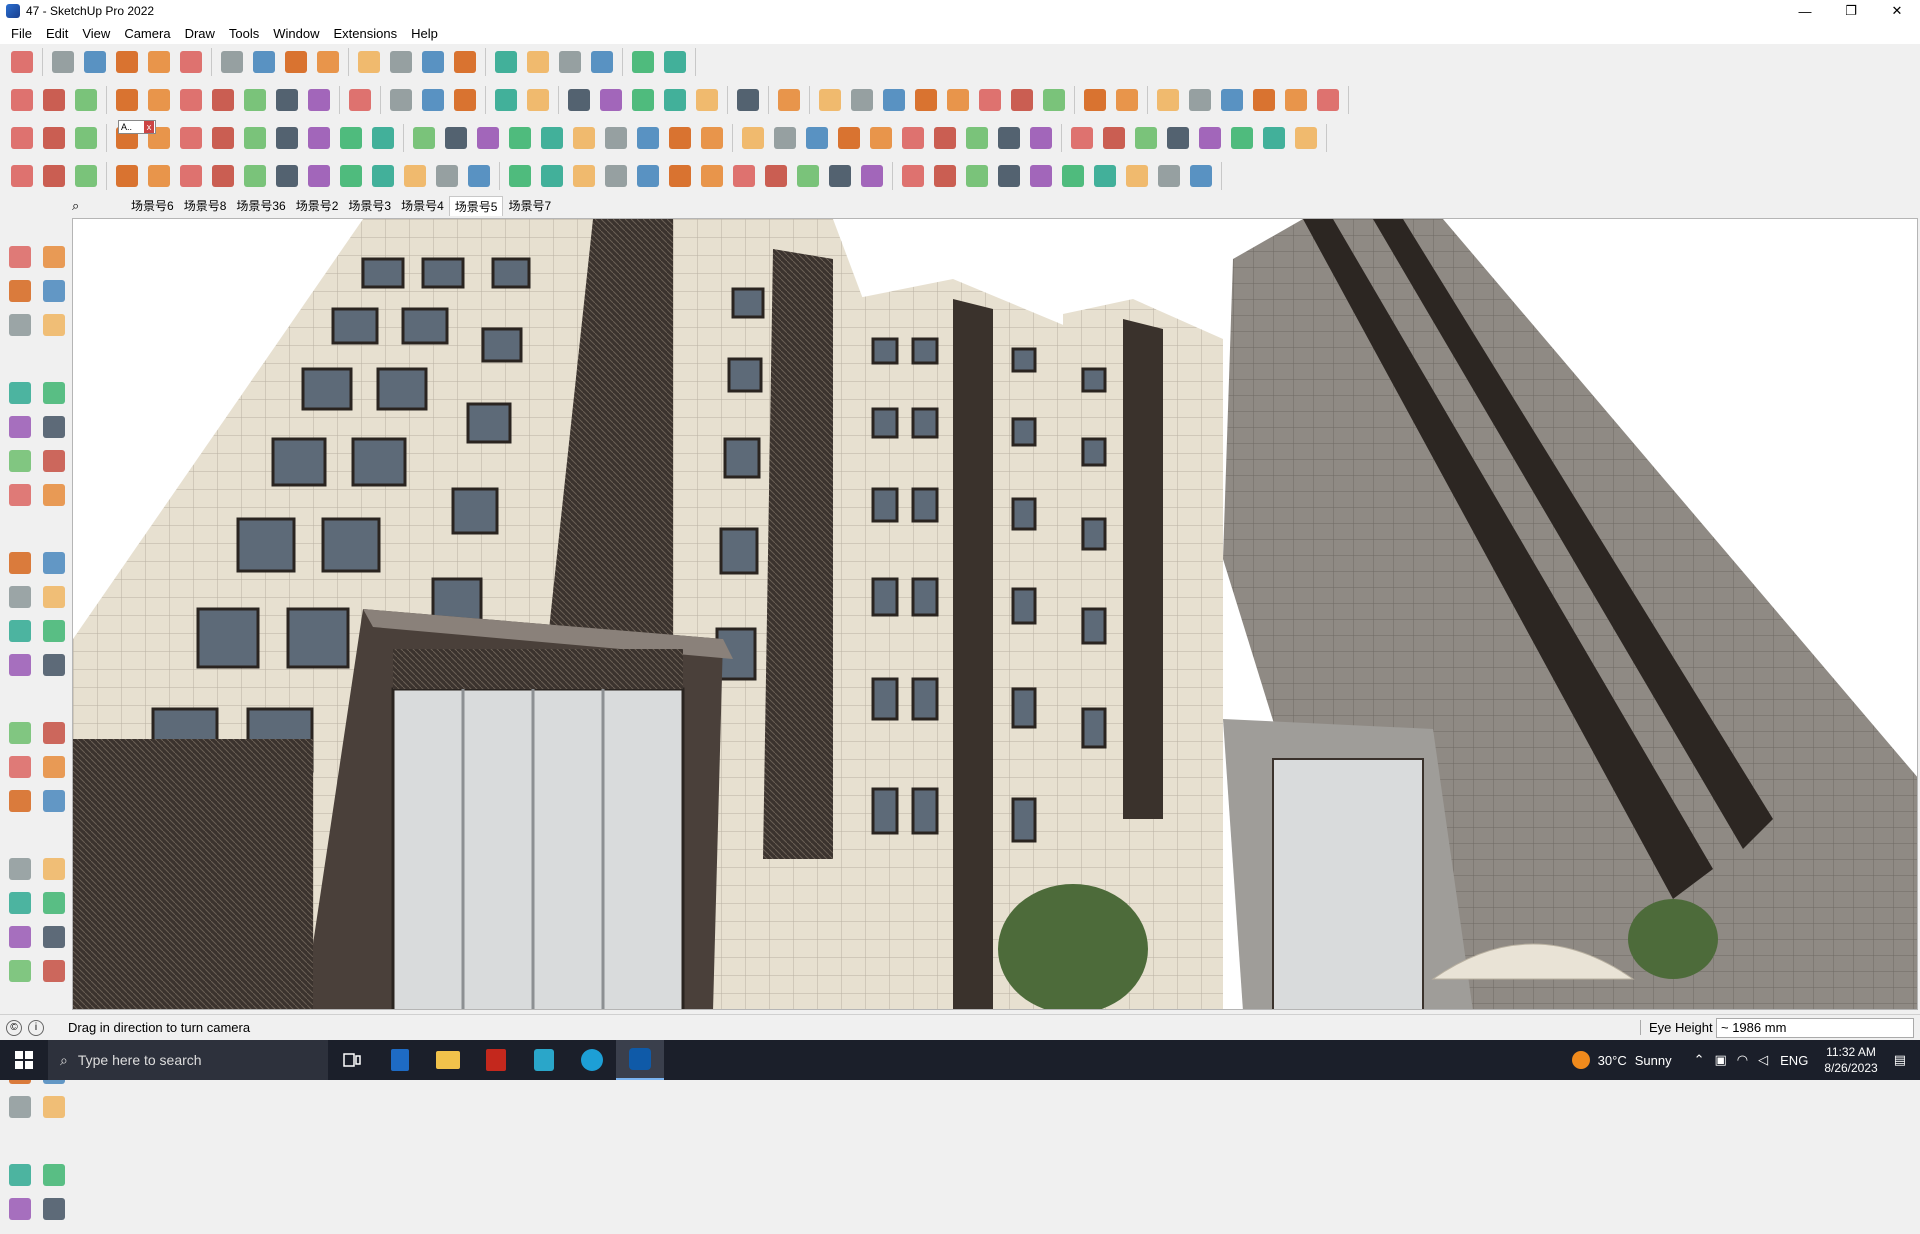 The height and width of the screenshot is (1234, 1920). What do you see at coordinates (200, 33) in the screenshot?
I see `menu-draw: Draw` at bounding box center [200, 33].